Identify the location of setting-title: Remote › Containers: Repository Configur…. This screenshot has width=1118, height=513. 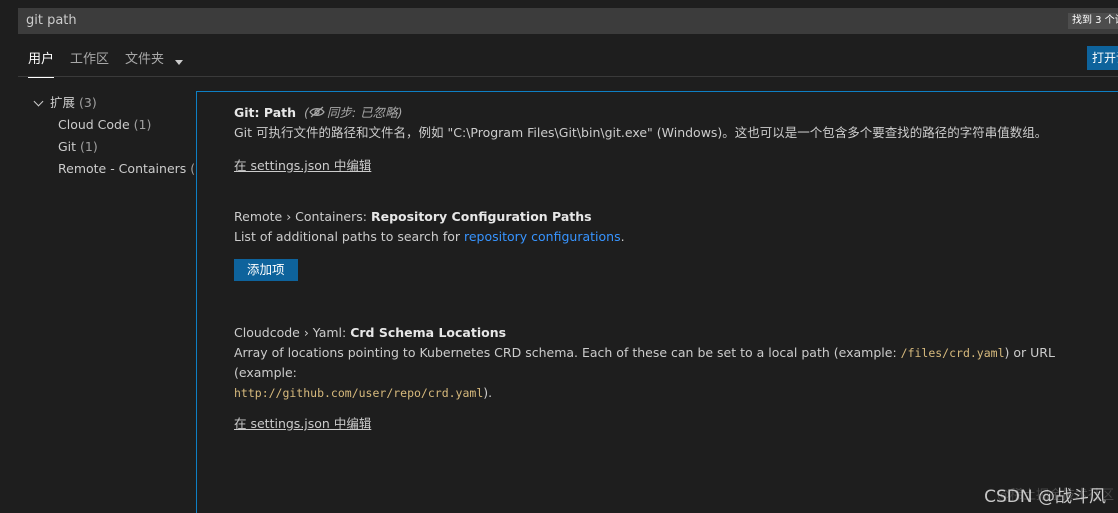
(671, 217).